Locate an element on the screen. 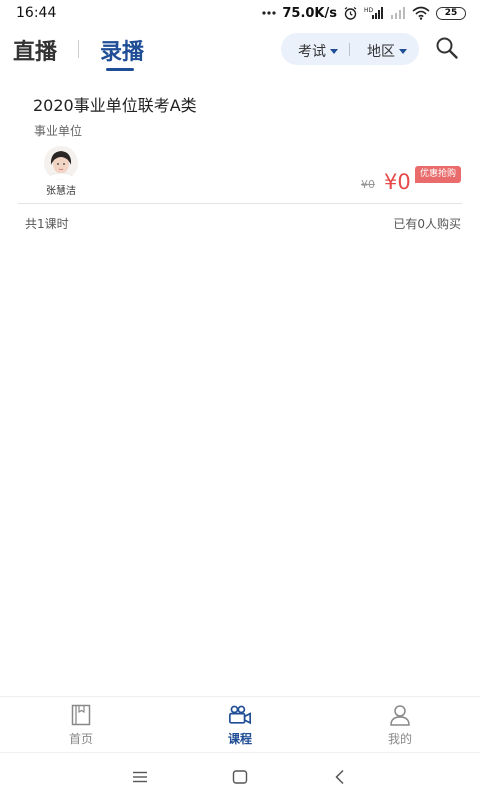 The width and height of the screenshot is (480, 800). search-icon is located at coordinates (447, 48).